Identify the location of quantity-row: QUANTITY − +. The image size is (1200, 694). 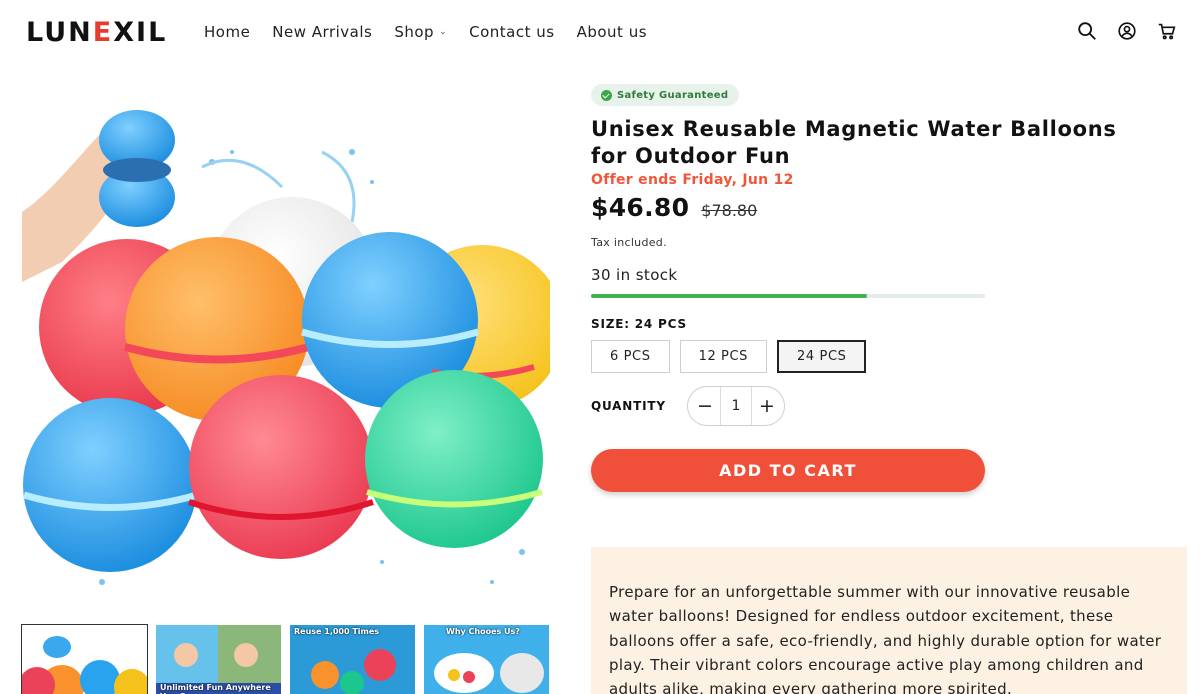
(891, 406).